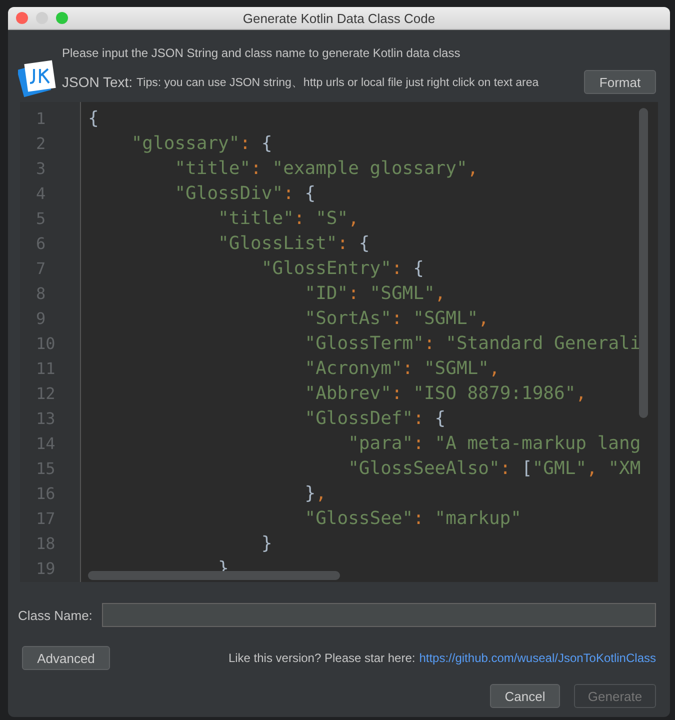 Image resolution: width=675 pixels, height=720 pixels. Describe the element at coordinates (66, 658) in the screenshot. I see `advanced-button: Advanced` at that location.